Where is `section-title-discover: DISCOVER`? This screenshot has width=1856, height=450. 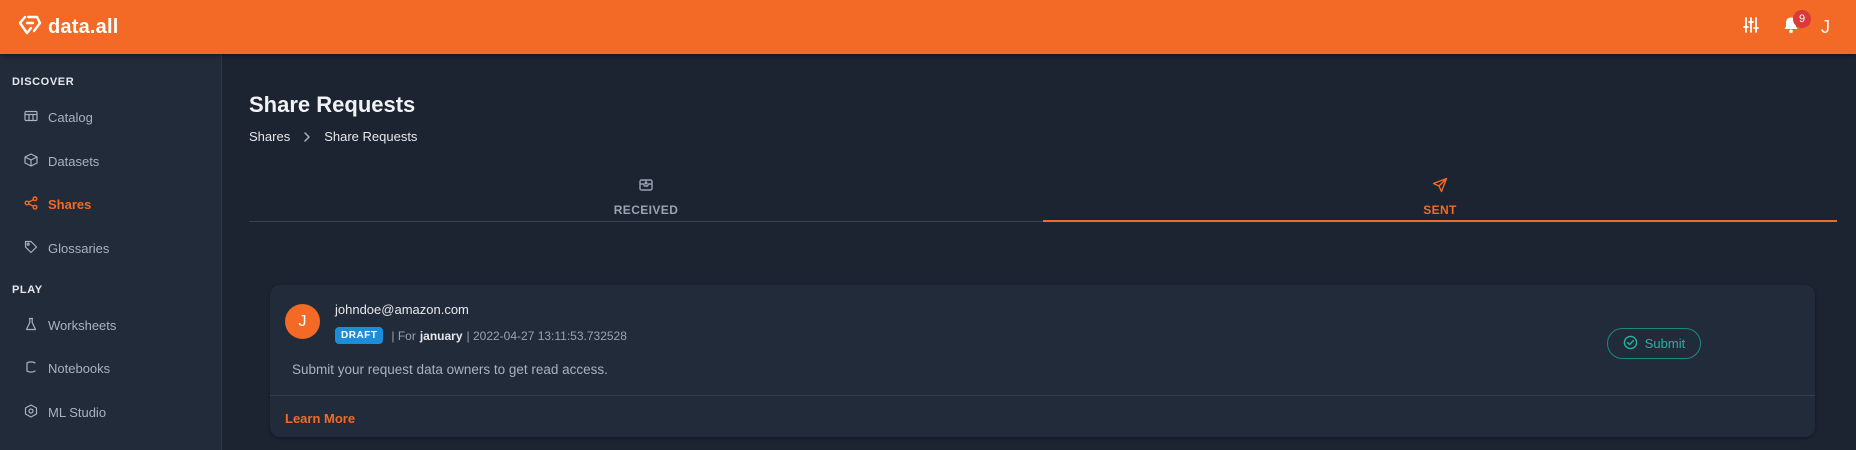
section-title-discover: DISCOVER is located at coordinates (43, 82).